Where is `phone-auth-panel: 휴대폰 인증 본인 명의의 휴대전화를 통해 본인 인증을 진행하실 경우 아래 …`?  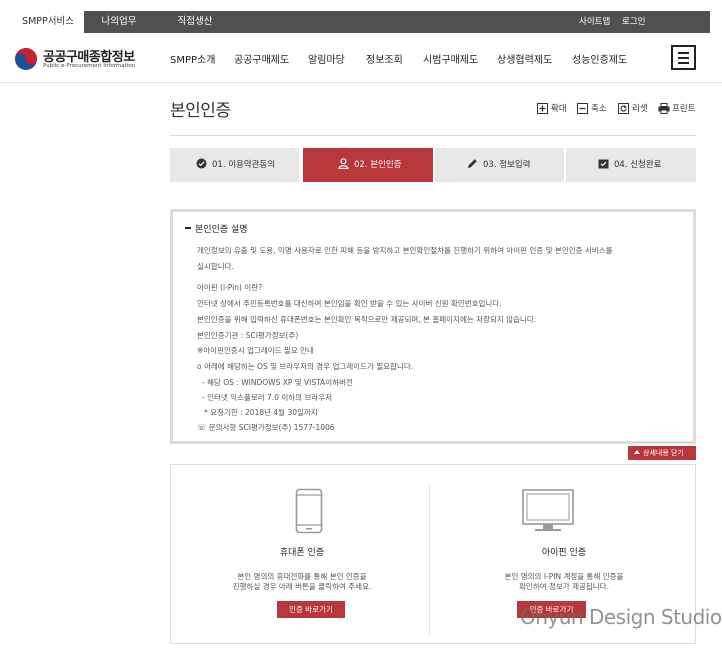
phone-auth-panel: 휴대폰 인증 본인 명의의 휴대전화를 통해 본인 인증을 진행하실 경우 아래 … is located at coordinates (302, 554).